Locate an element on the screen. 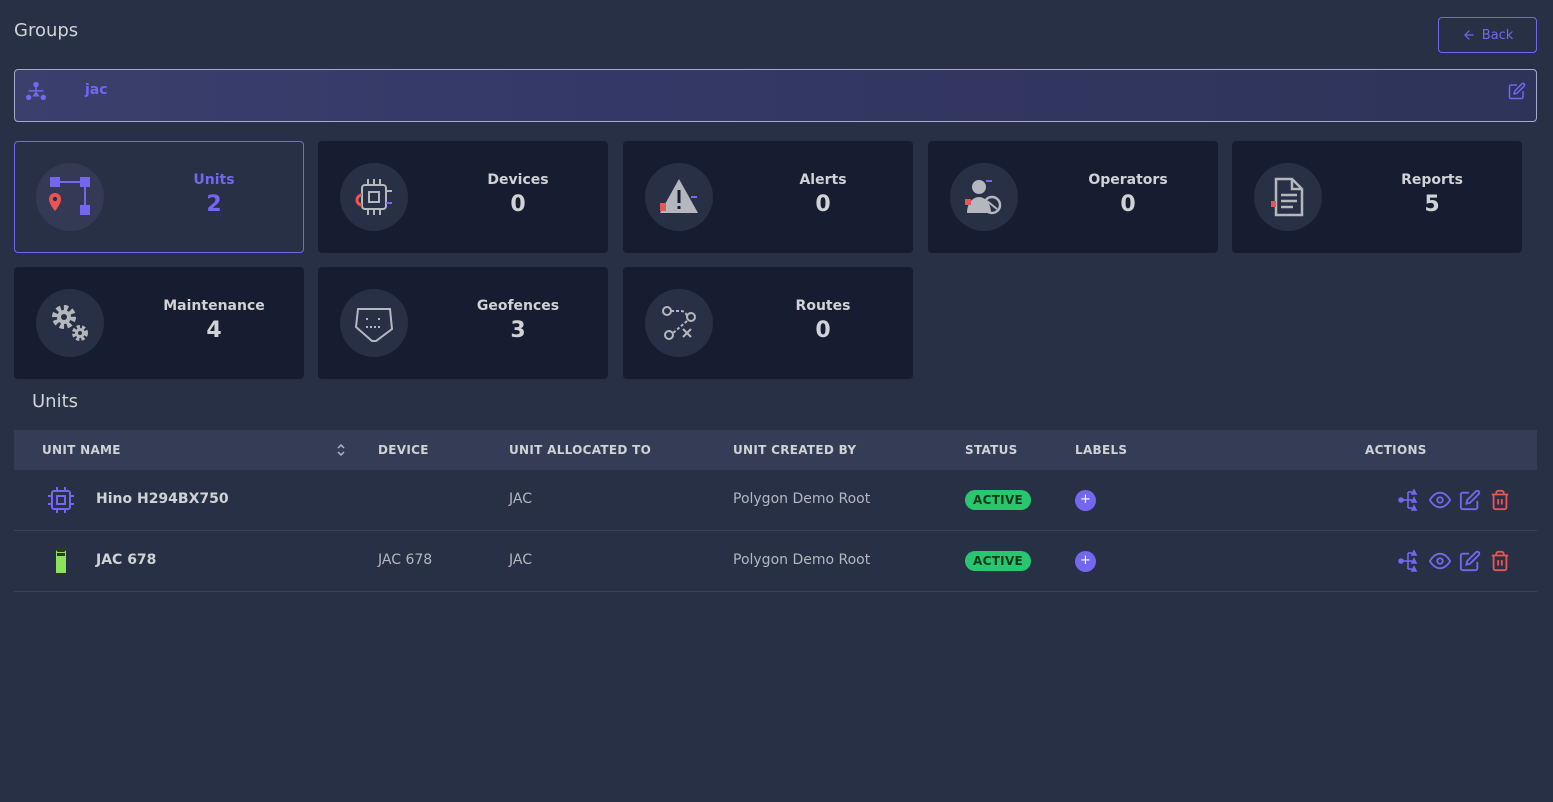 Image resolution: width=1553 pixels, height=802 pixels. card-units: Units 2 is located at coordinates (159, 197).